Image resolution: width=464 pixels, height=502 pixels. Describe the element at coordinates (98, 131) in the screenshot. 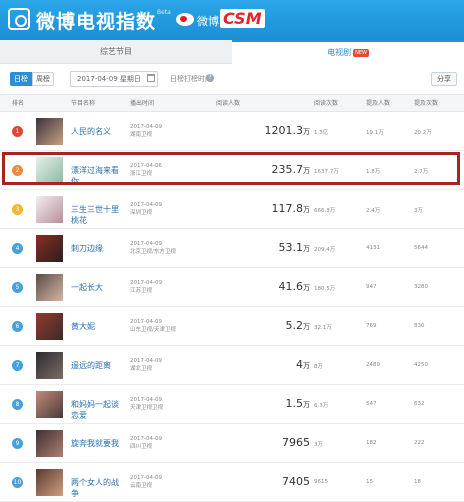

I see `program-name-link: 人民的名义` at that location.